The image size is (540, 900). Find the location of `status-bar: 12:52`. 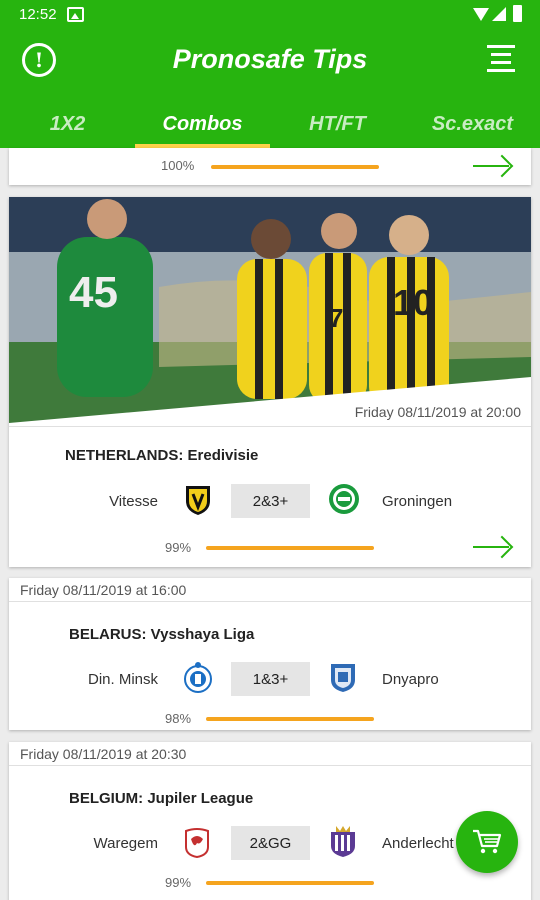

status-bar: 12:52 is located at coordinates (270, 15).